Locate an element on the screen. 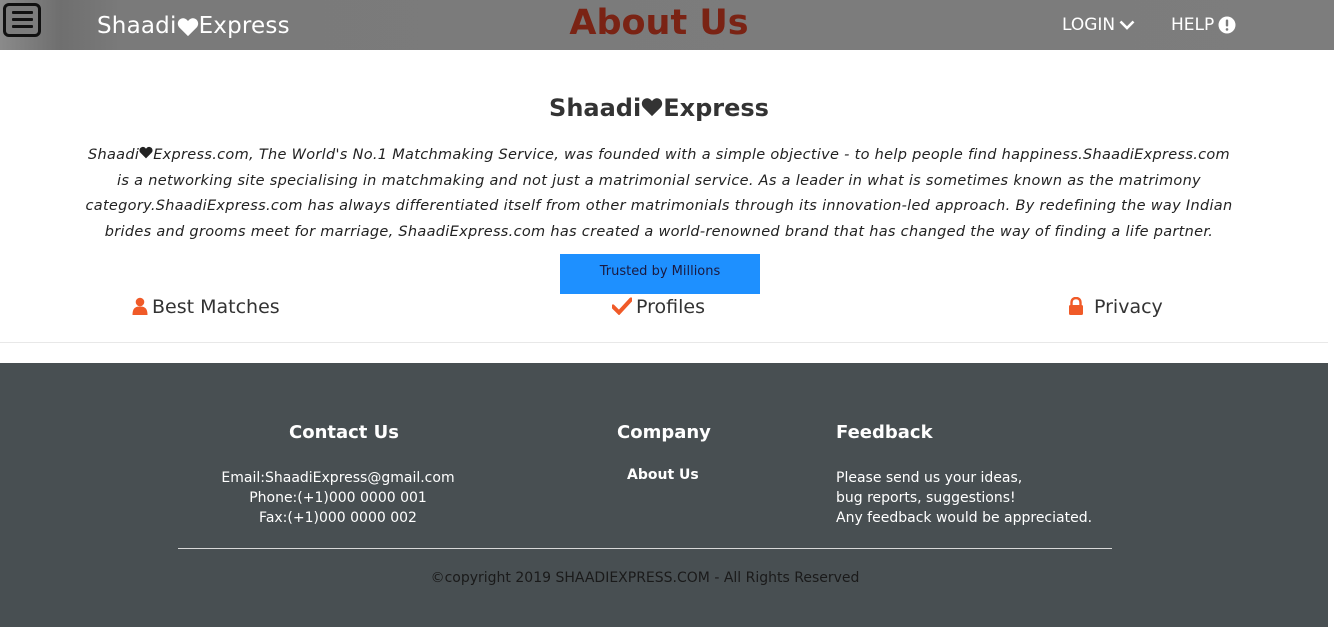 The height and width of the screenshot is (627, 1334). lock-icon is located at coordinates (1076, 305).